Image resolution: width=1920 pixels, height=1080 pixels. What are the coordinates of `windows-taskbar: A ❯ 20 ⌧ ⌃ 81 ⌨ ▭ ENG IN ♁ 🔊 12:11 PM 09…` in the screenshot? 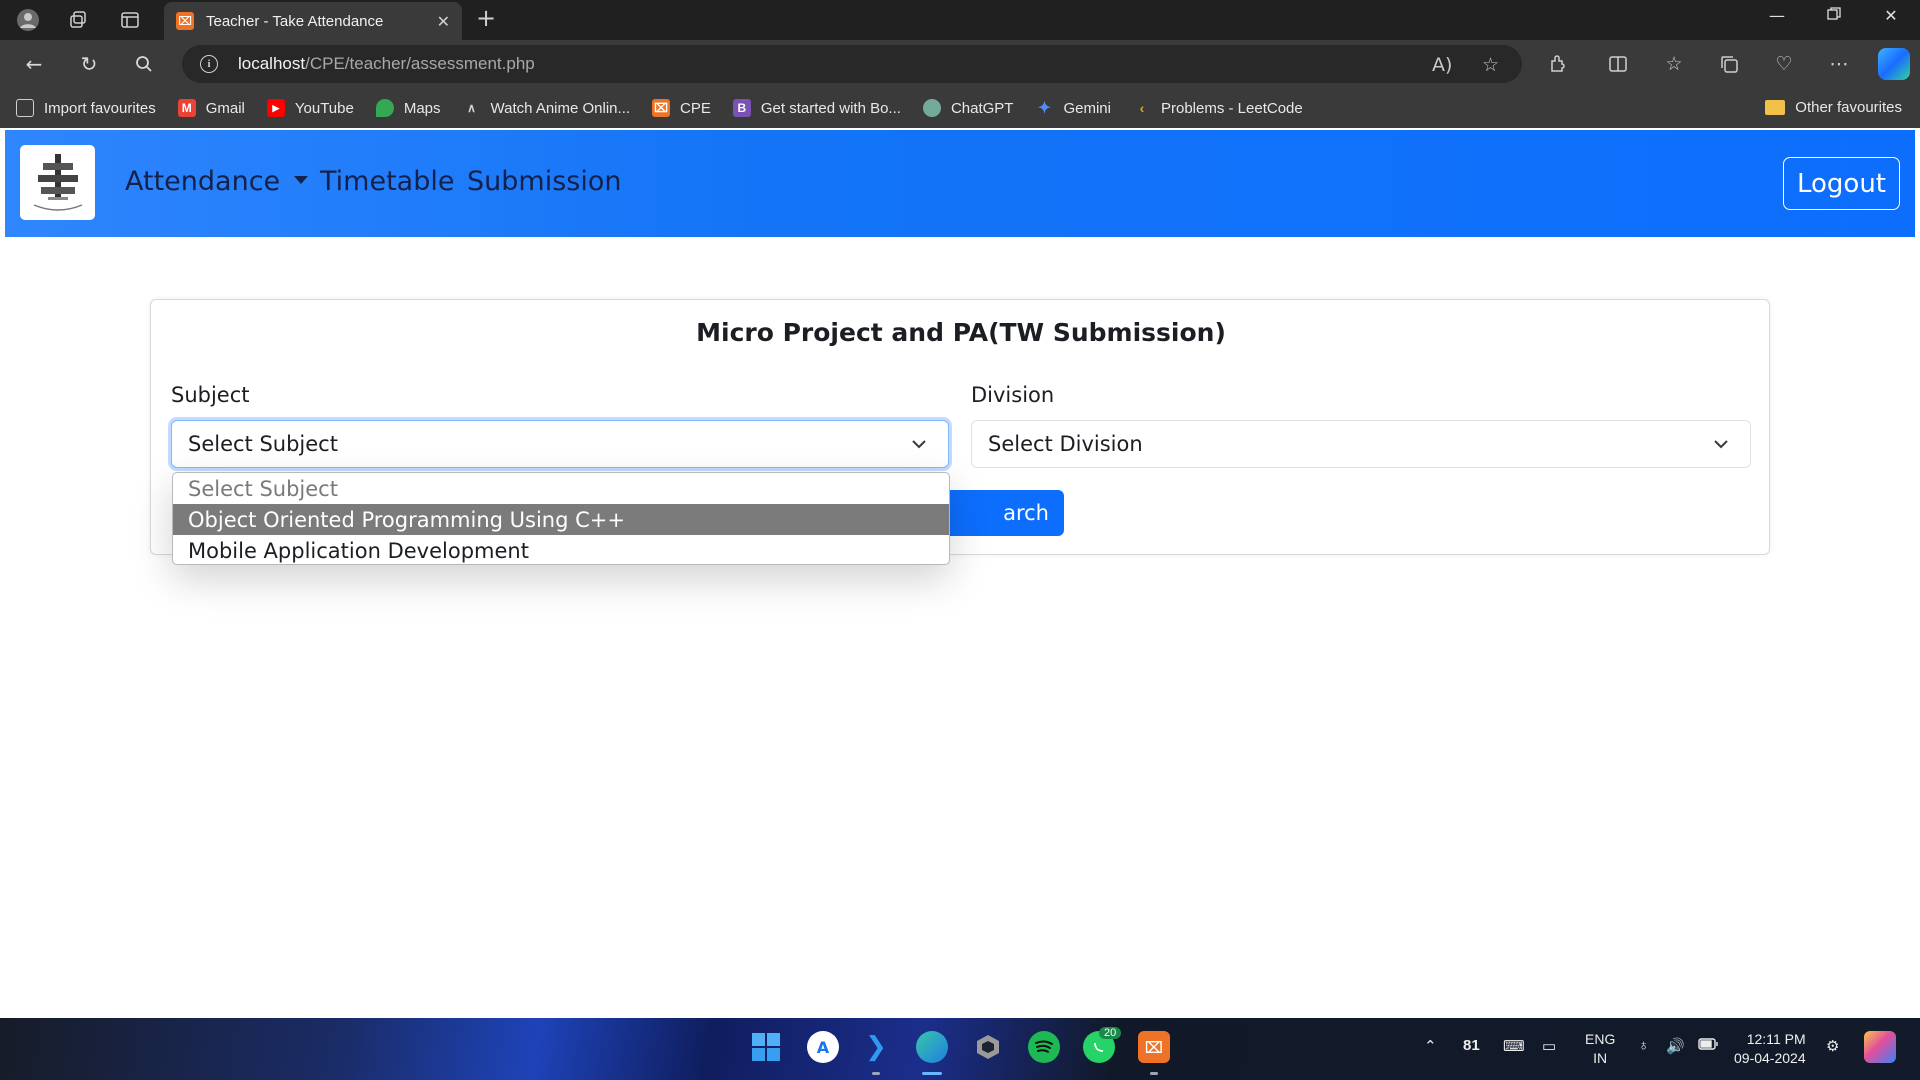 It's located at (960, 1049).